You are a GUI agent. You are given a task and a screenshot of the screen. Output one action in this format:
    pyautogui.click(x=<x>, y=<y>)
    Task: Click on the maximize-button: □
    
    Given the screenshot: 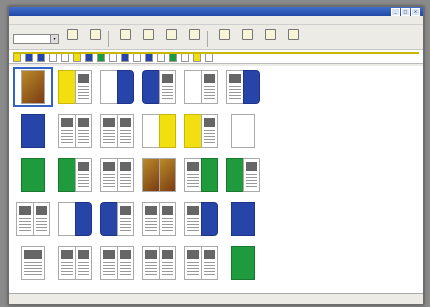 What is the action you would take?
    pyautogui.click(x=405, y=11)
    